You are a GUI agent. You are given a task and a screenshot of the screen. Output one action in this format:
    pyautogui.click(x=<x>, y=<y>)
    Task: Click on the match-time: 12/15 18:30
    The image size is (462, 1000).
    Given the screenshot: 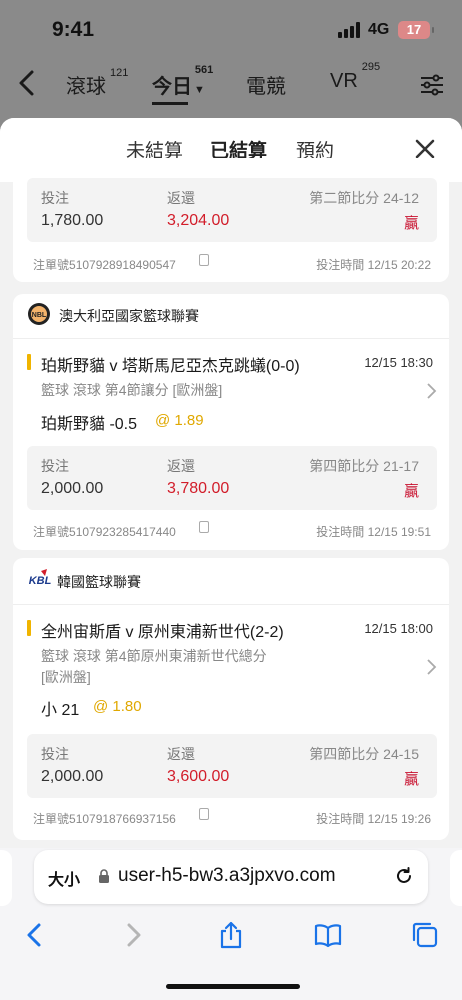 What is the action you would take?
    pyautogui.click(x=398, y=362)
    